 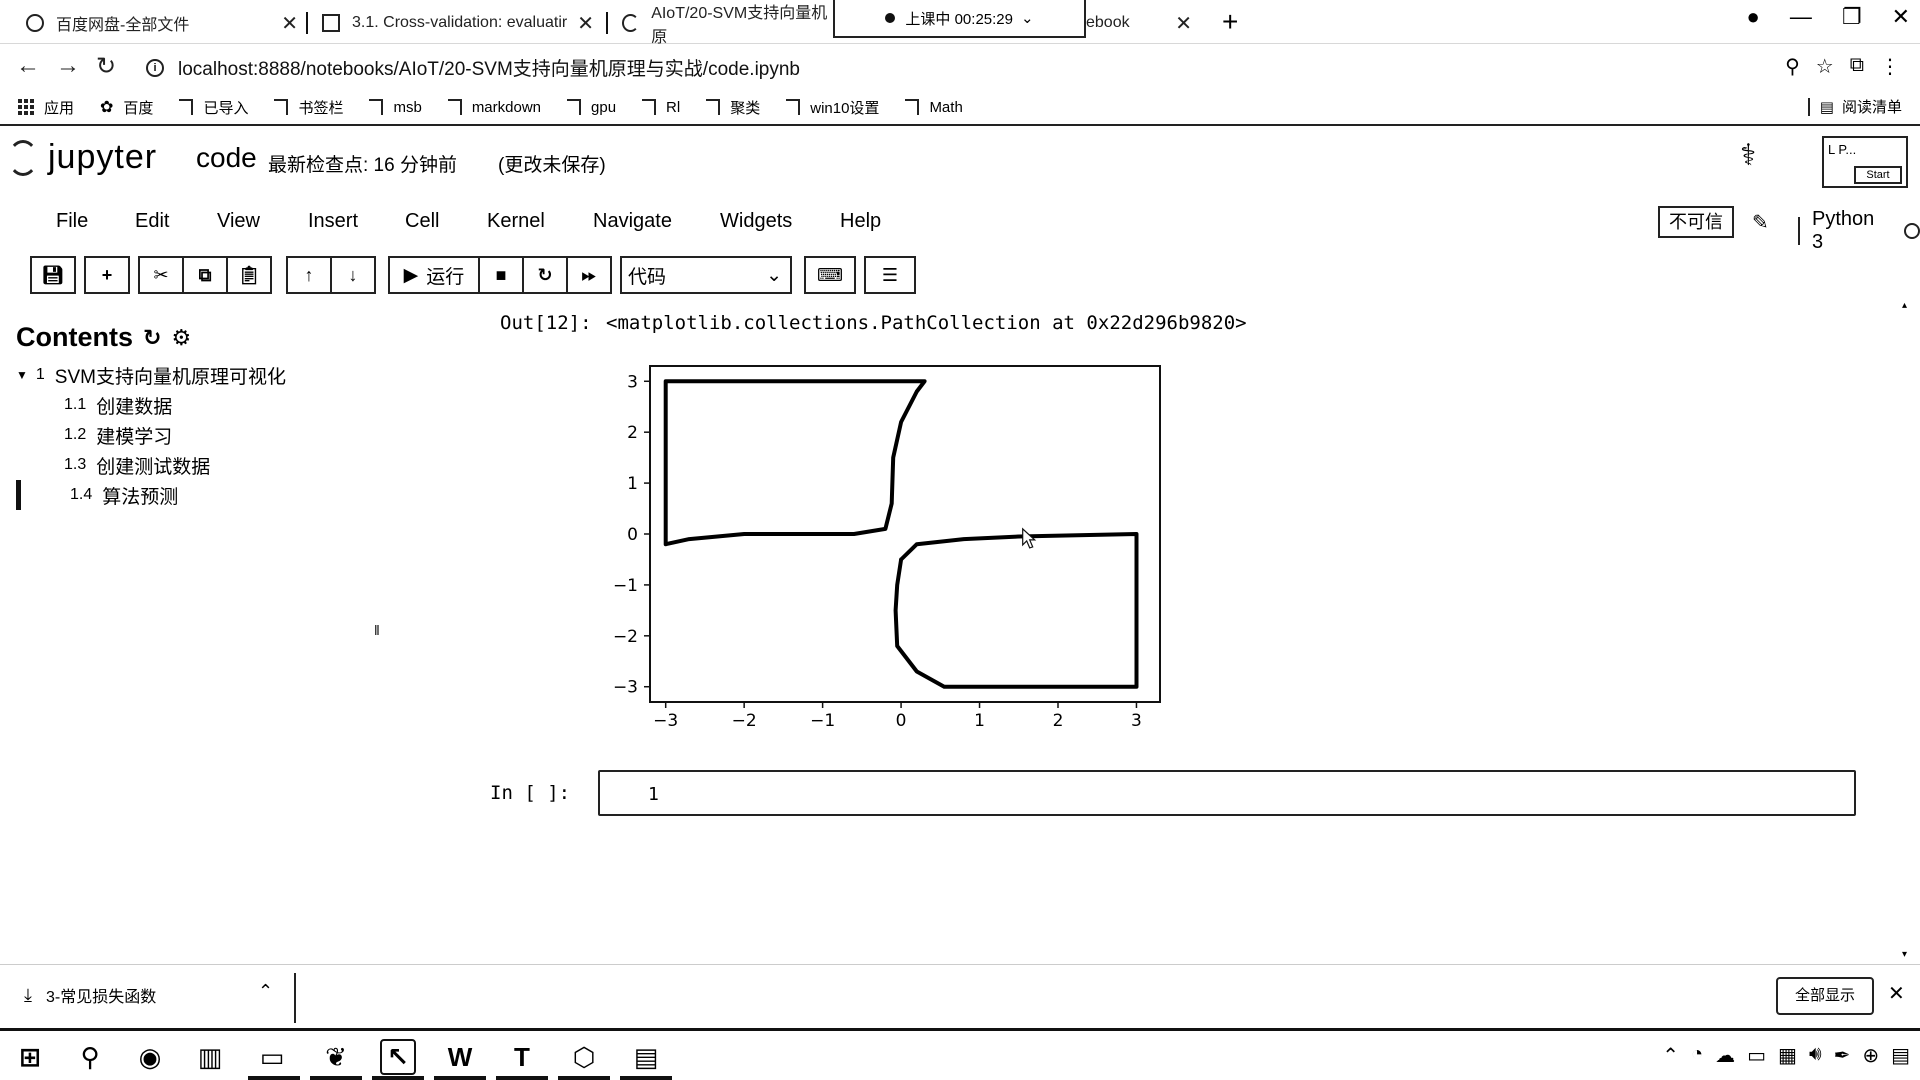 What do you see at coordinates (646, 1057) in the screenshot?
I see `window-app-icon: ▤` at bounding box center [646, 1057].